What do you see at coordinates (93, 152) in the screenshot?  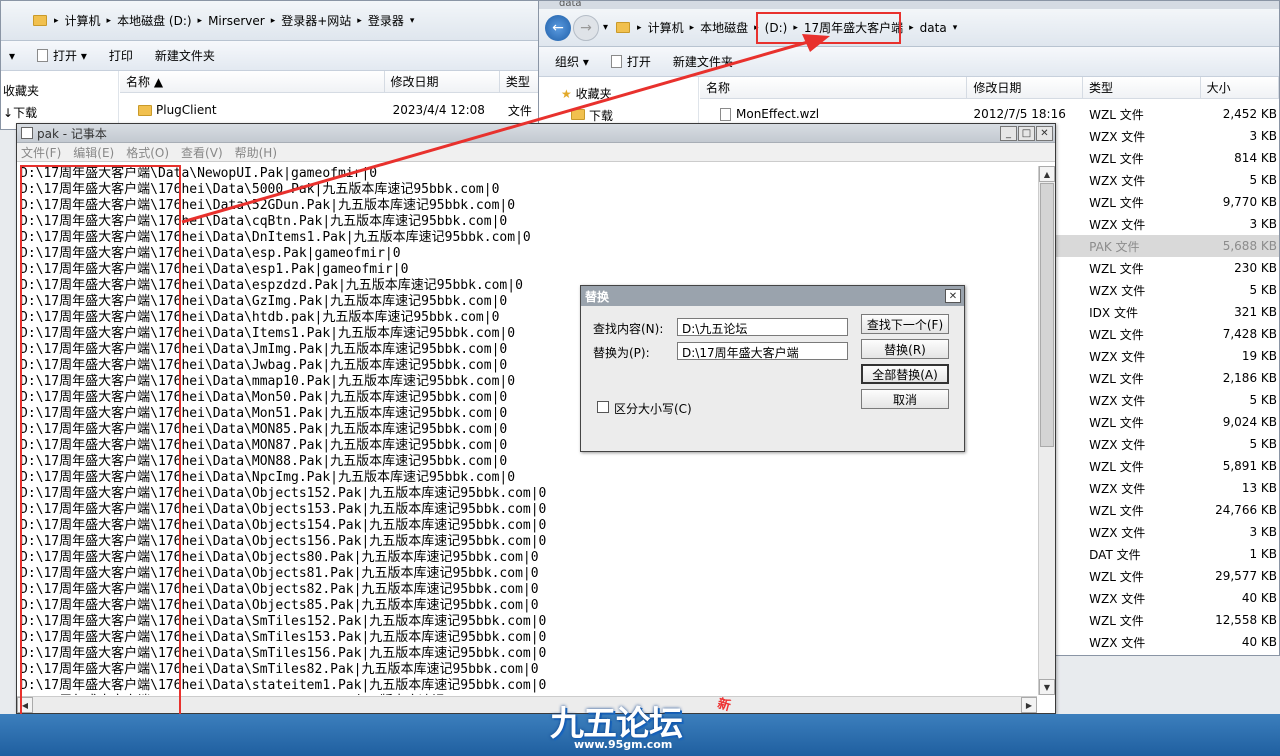 I see `menu-edit: 编辑(E)` at bounding box center [93, 152].